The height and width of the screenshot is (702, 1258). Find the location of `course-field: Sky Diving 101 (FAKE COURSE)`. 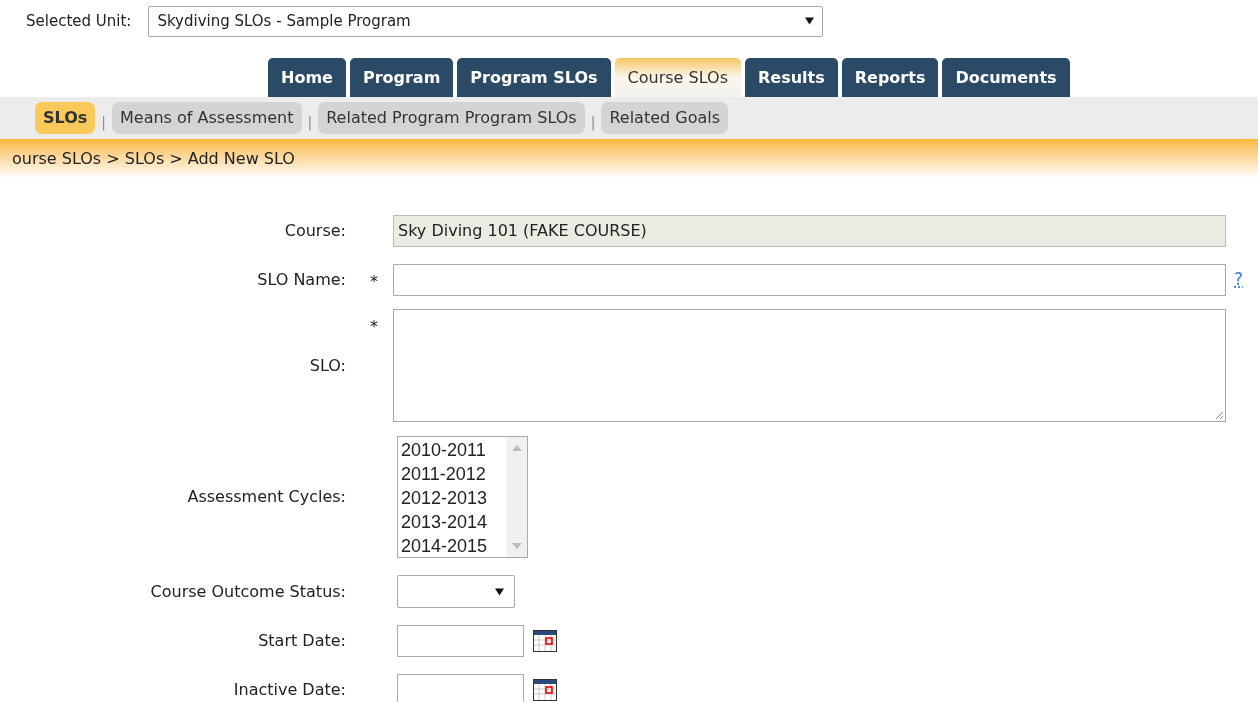

course-field: Sky Diving 101 (FAKE COURSE) is located at coordinates (809, 231).